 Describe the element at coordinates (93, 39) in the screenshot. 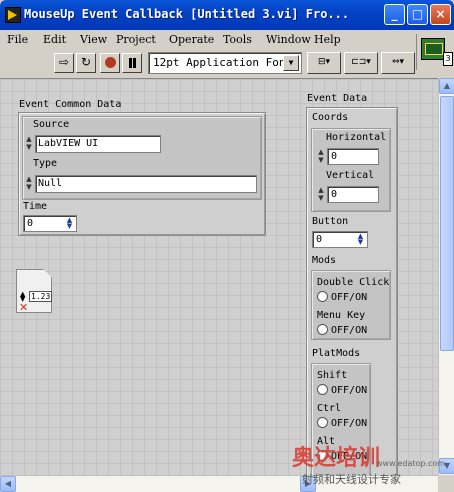

I see `menu-view: View` at that location.